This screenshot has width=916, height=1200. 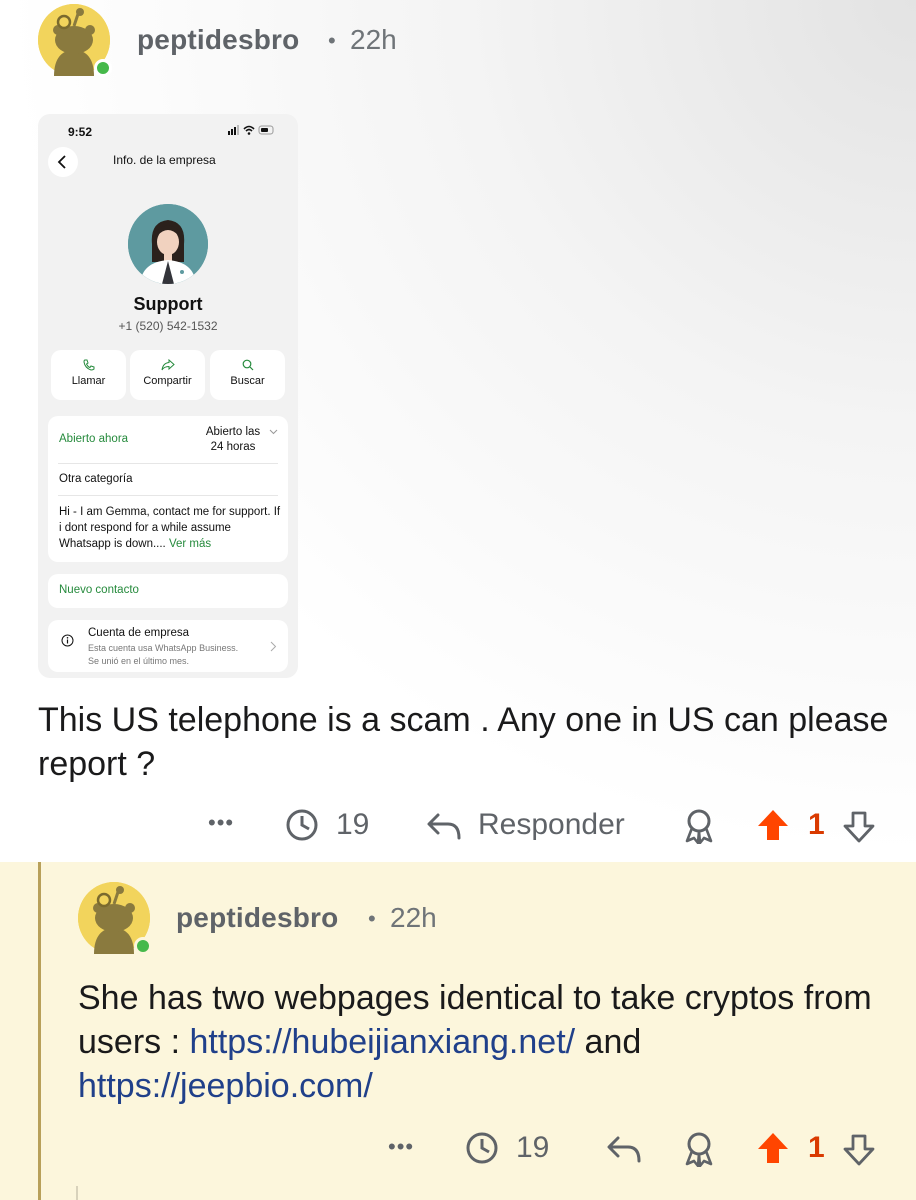 What do you see at coordinates (816, 1147) in the screenshot?
I see `reply-vote-count: 1` at bounding box center [816, 1147].